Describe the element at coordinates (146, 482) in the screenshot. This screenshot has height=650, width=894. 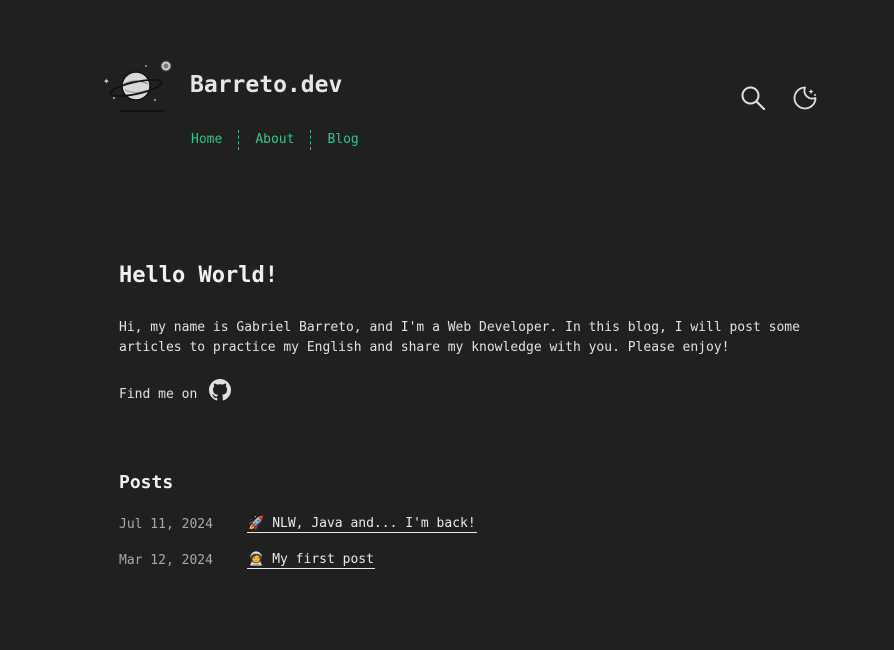
I see `posts-heading: Posts` at that location.